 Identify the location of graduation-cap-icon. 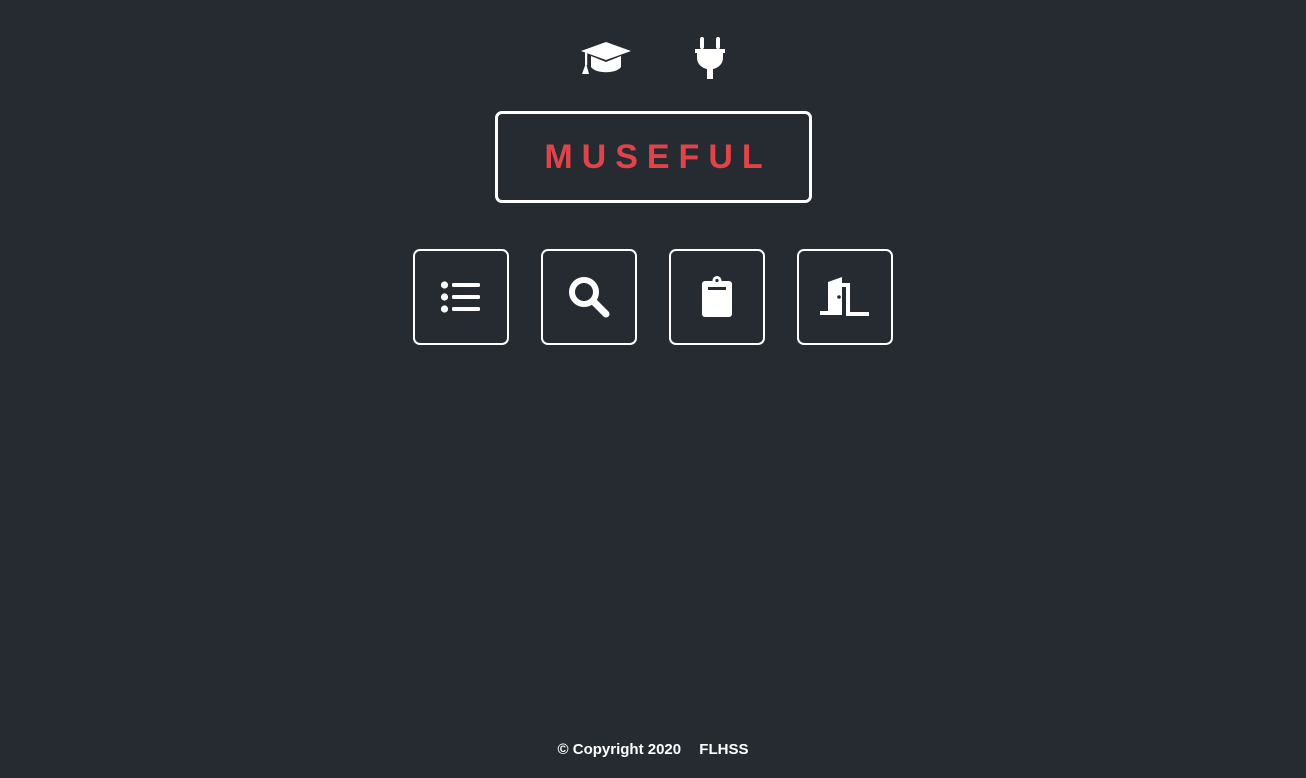
(606, 58).